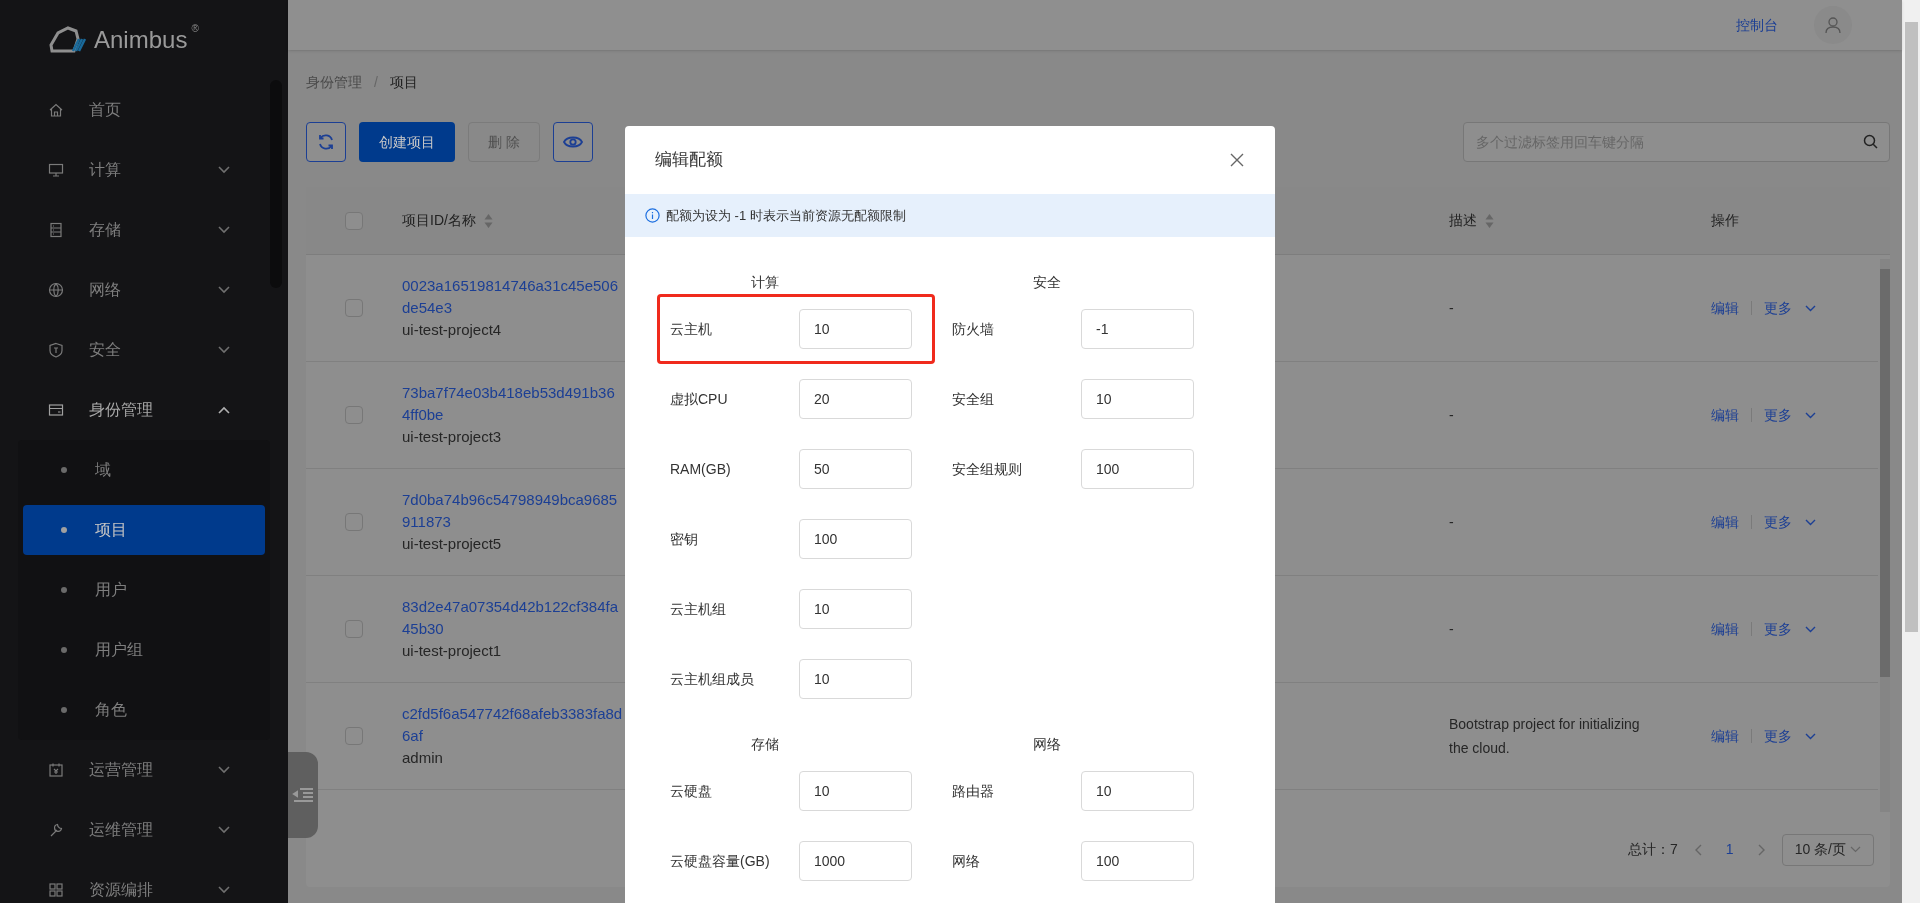 This screenshot has height=903, width=1920. Describe the element at coordinates (512, 297) in the screenshot. I see `project-id-link: 0023a16519814746a31c45e506de54e3` at that location.